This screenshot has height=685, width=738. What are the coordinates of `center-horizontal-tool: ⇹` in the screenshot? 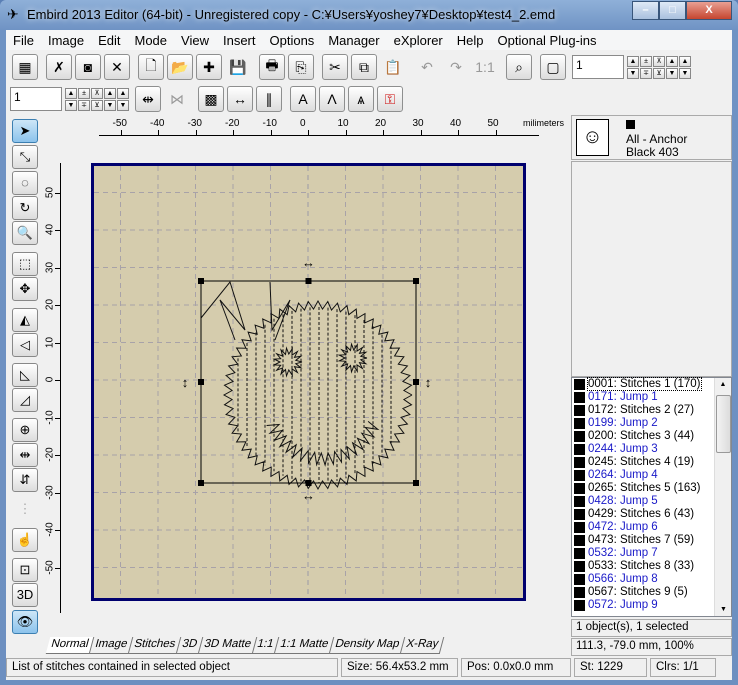 It's located at (25, 455).